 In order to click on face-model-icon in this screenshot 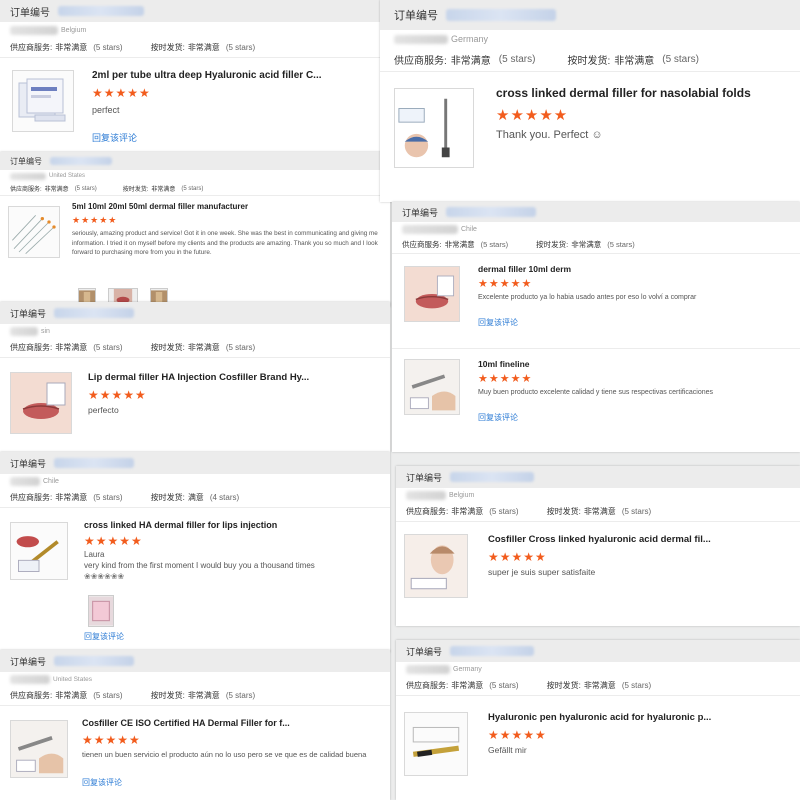, I will do `click(436, 566)`.